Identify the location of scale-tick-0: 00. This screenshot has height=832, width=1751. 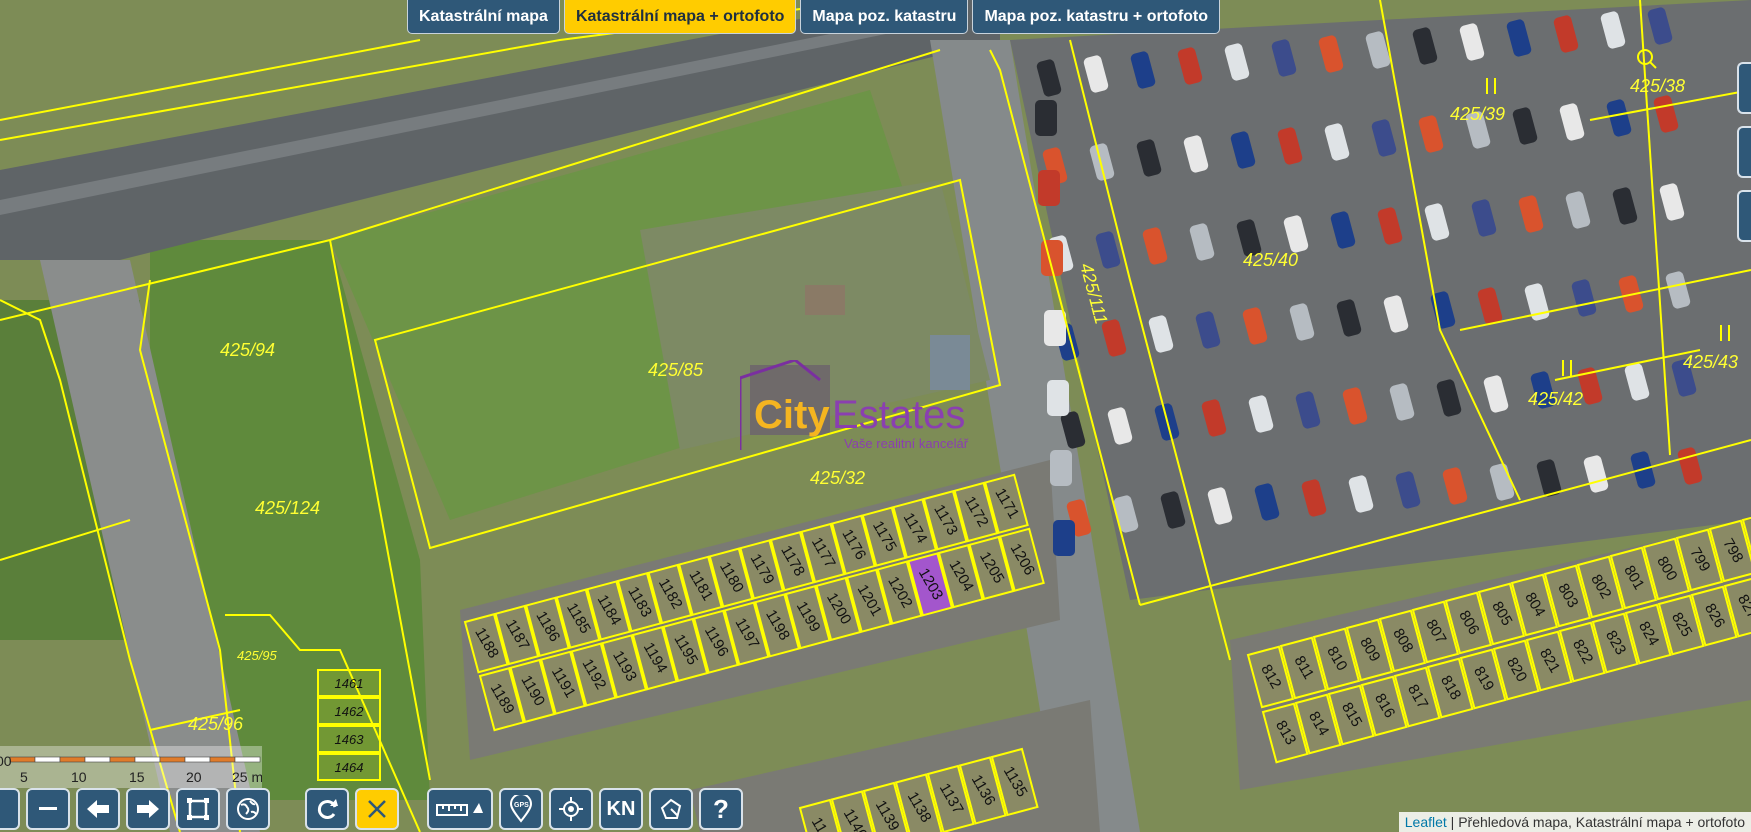
(6, 761).